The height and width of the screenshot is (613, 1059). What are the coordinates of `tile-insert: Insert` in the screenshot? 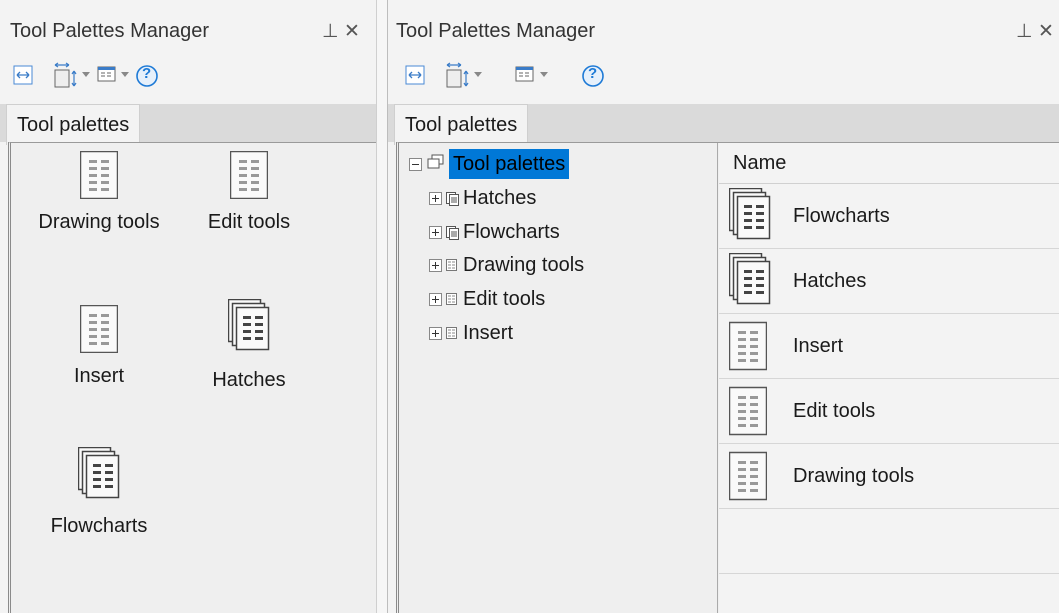 It's located at (99, 348).